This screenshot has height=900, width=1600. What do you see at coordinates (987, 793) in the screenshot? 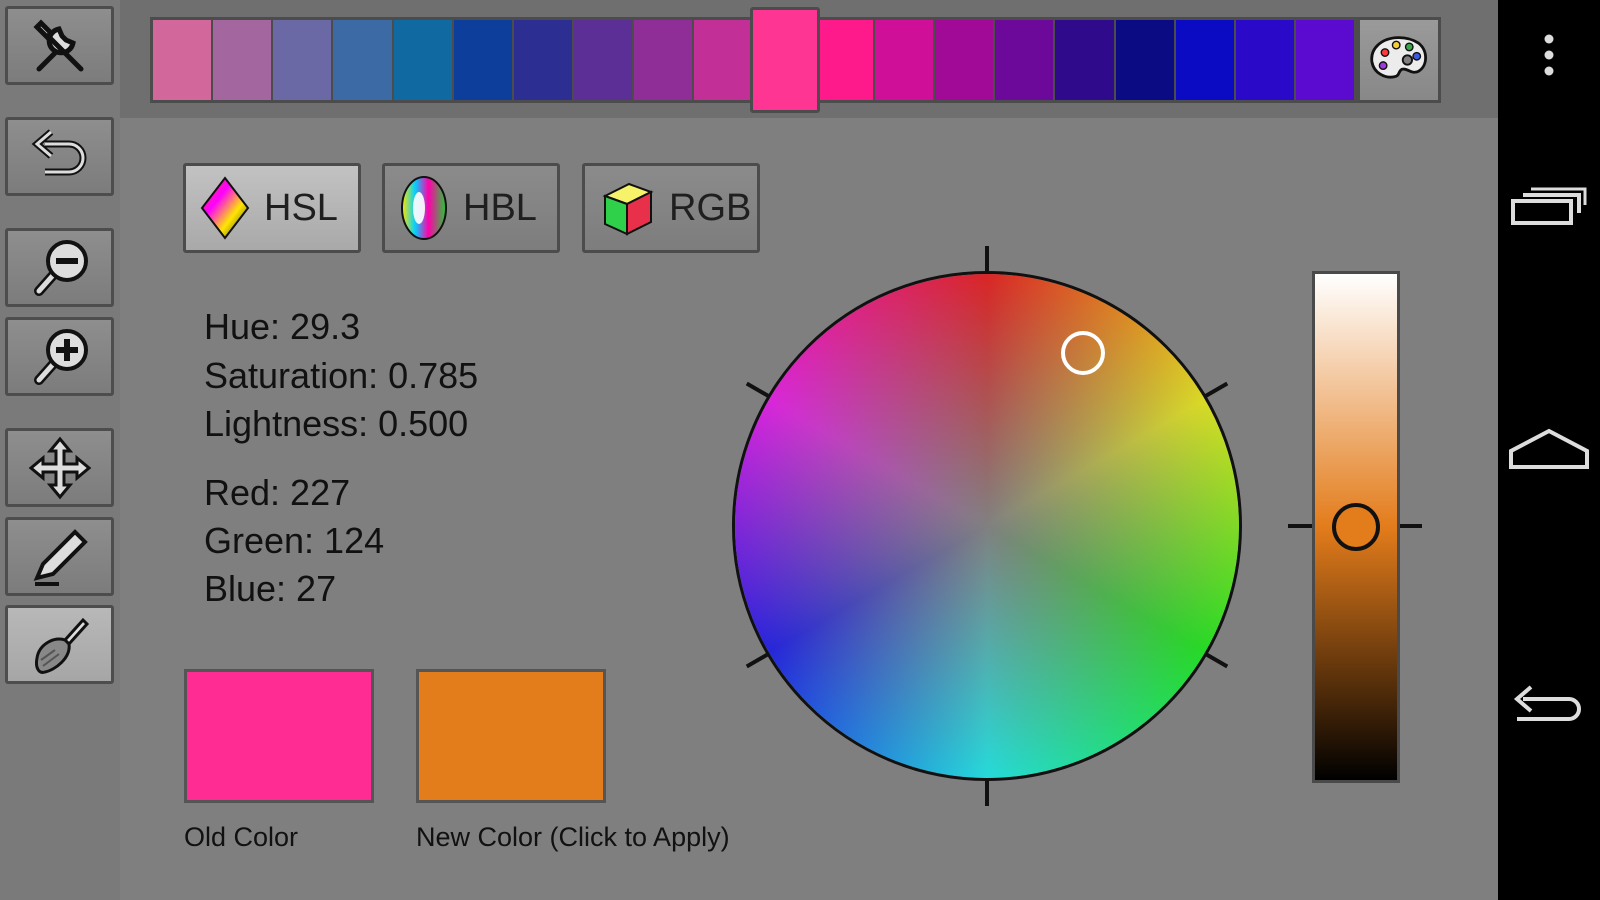
I see `wheel-tick-bottom` at bounding box center [987, 793].